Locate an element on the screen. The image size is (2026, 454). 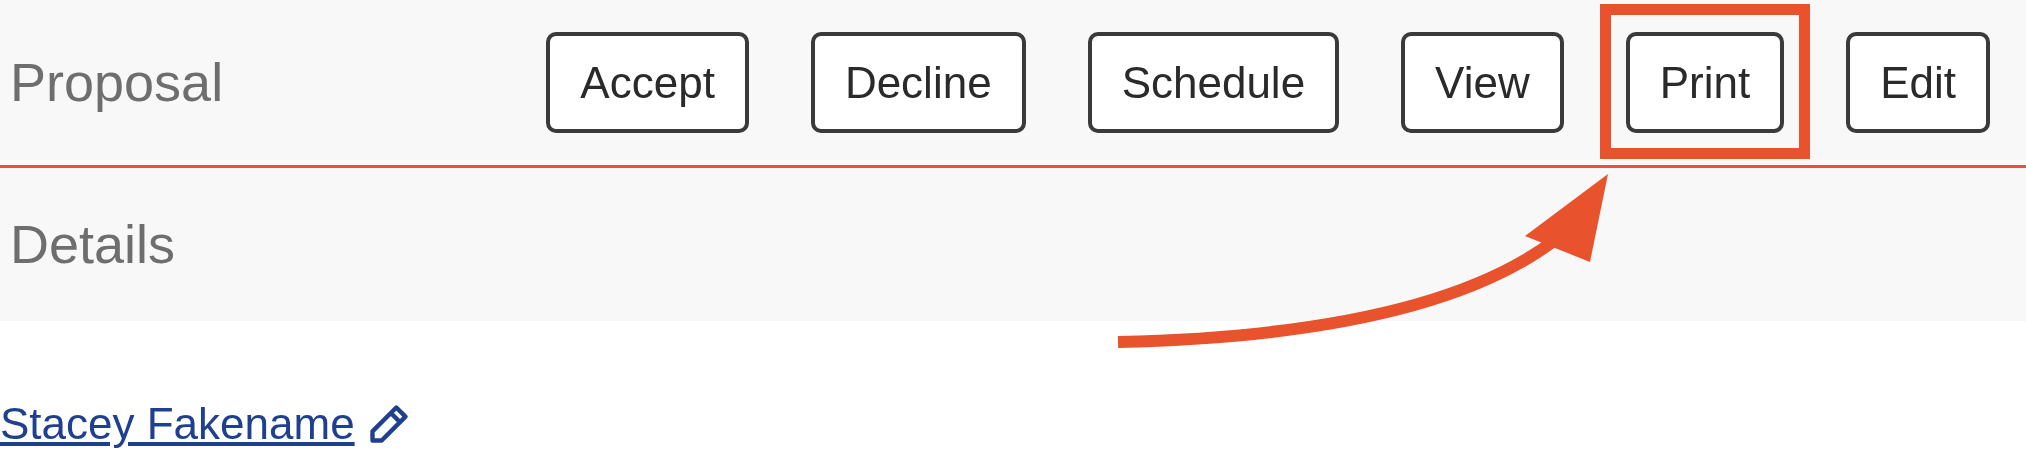
action-button: Schedule is located at coordinates (1213, 82).